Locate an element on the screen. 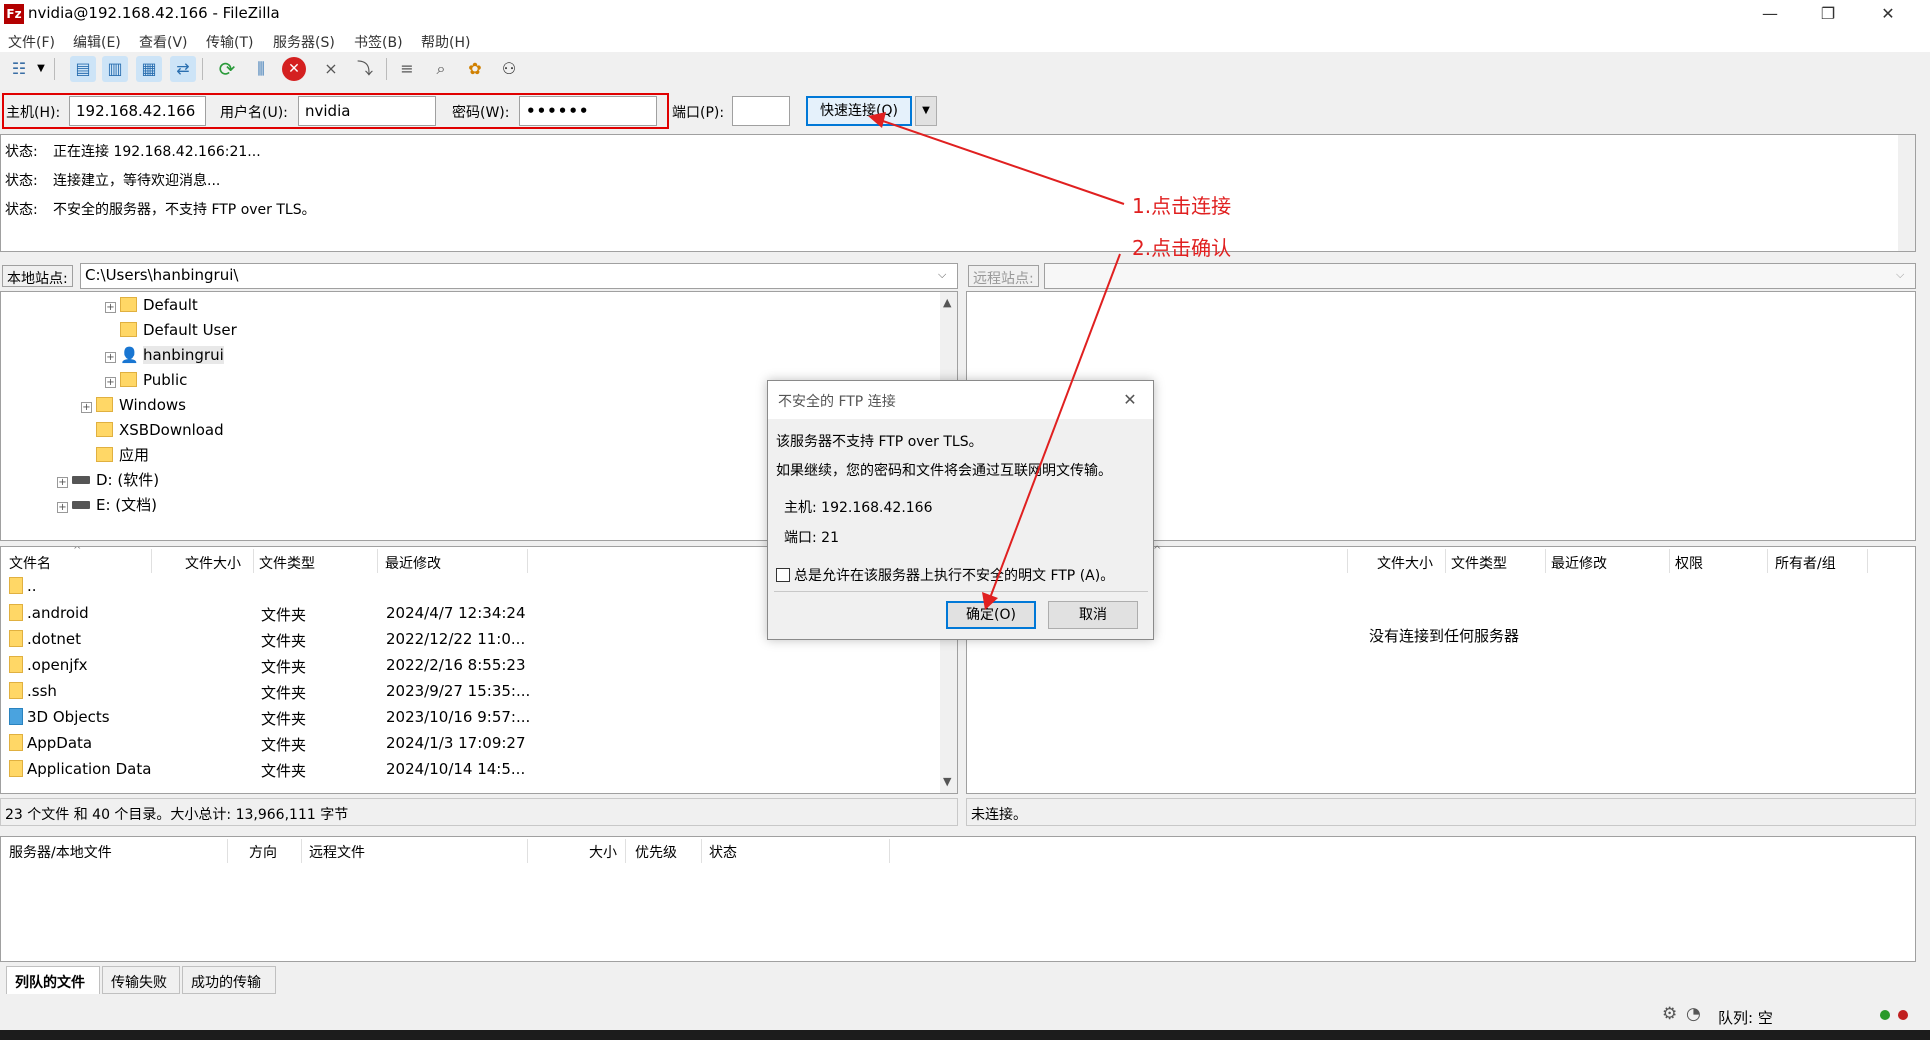  annotation-step2: 2.点击确认 is located at coordinates (1182, 248).